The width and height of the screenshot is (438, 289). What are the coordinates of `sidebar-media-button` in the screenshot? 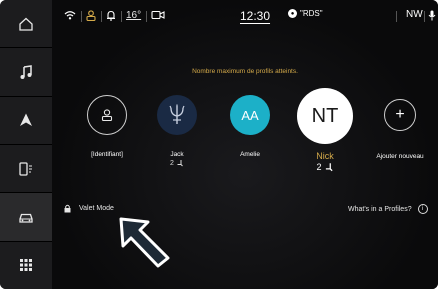 It's located at (26, 72).